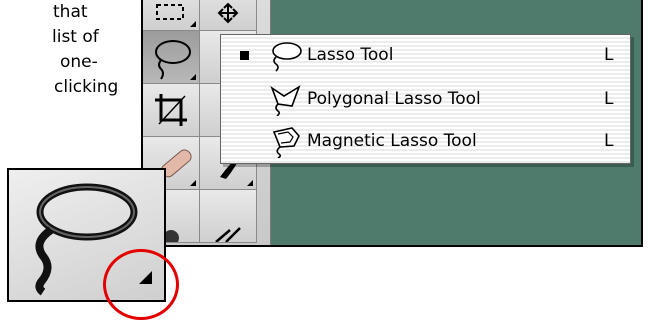 The image size is (650, 320). What do you see at coordinates (350, 55) in the screenshot?
I see `menu-item-label: Lasso Tool` at bounding box center [350, 55].